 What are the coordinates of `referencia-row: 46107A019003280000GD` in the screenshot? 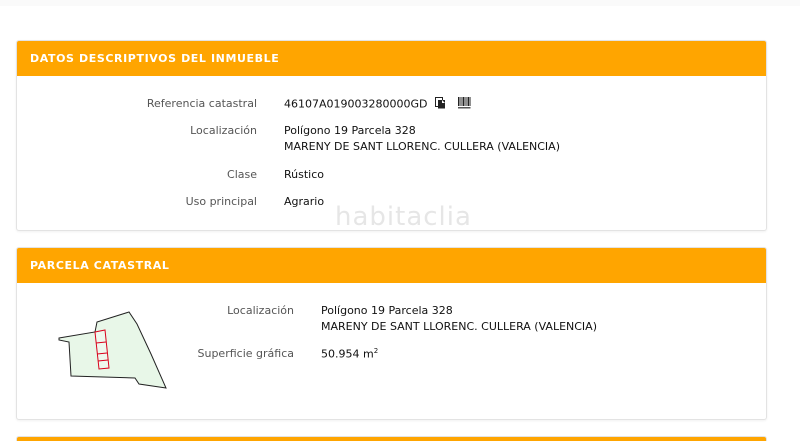 It's located at (377, 104).